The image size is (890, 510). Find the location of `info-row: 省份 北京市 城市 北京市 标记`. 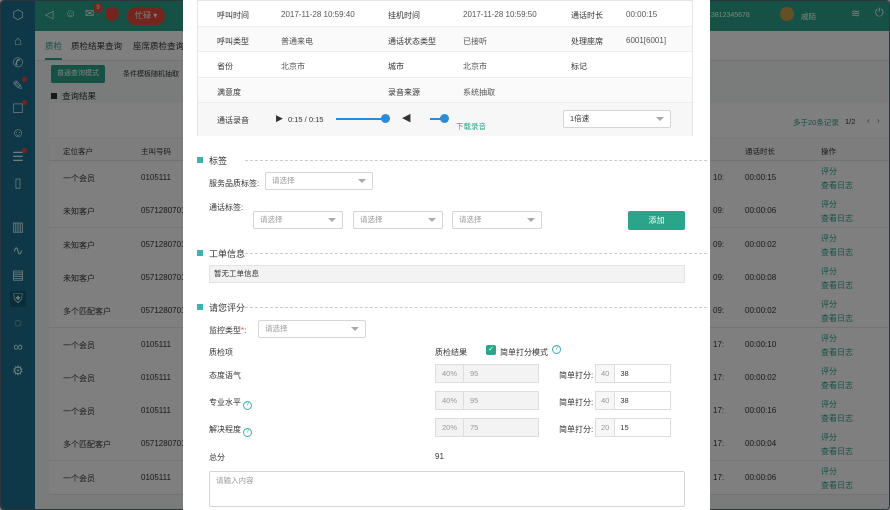

info-row: 省份 北京市 城市 北京市 标记 is located at coordinates (445, 65).